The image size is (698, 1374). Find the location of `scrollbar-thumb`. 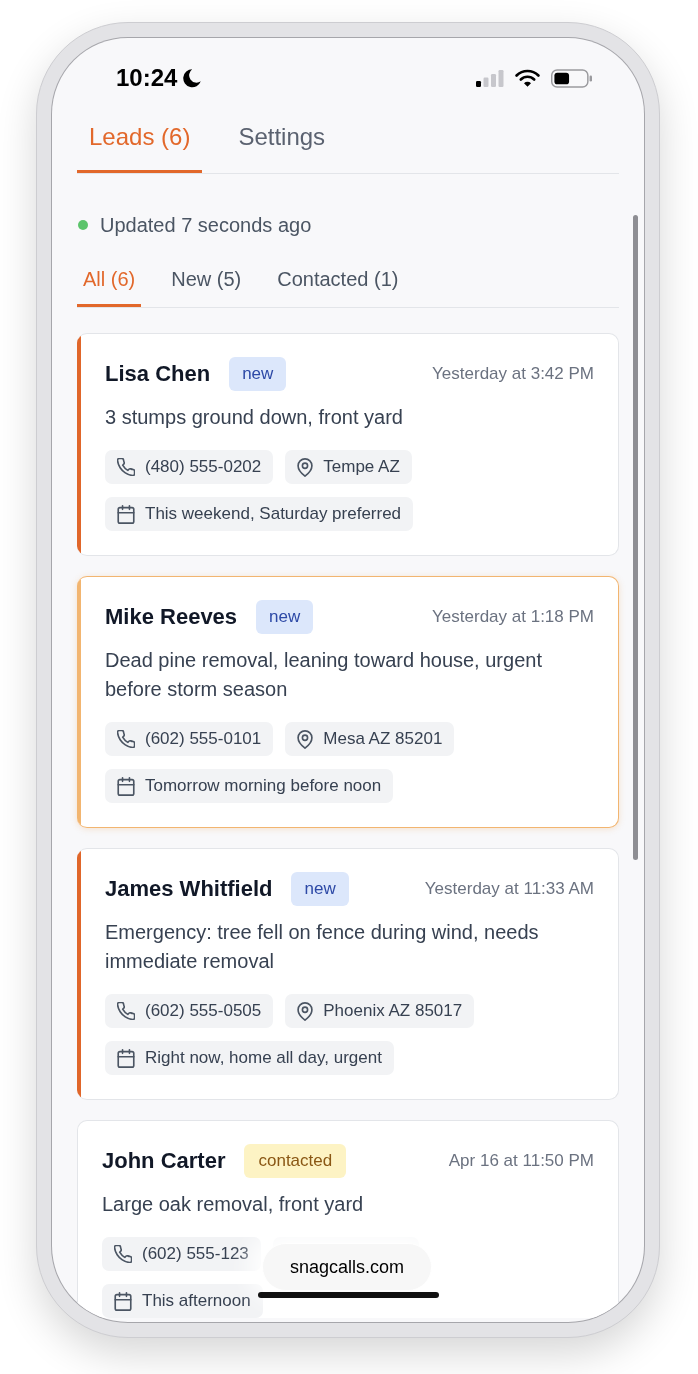

scrollbar-thumb is located at coordinates (635, 537).